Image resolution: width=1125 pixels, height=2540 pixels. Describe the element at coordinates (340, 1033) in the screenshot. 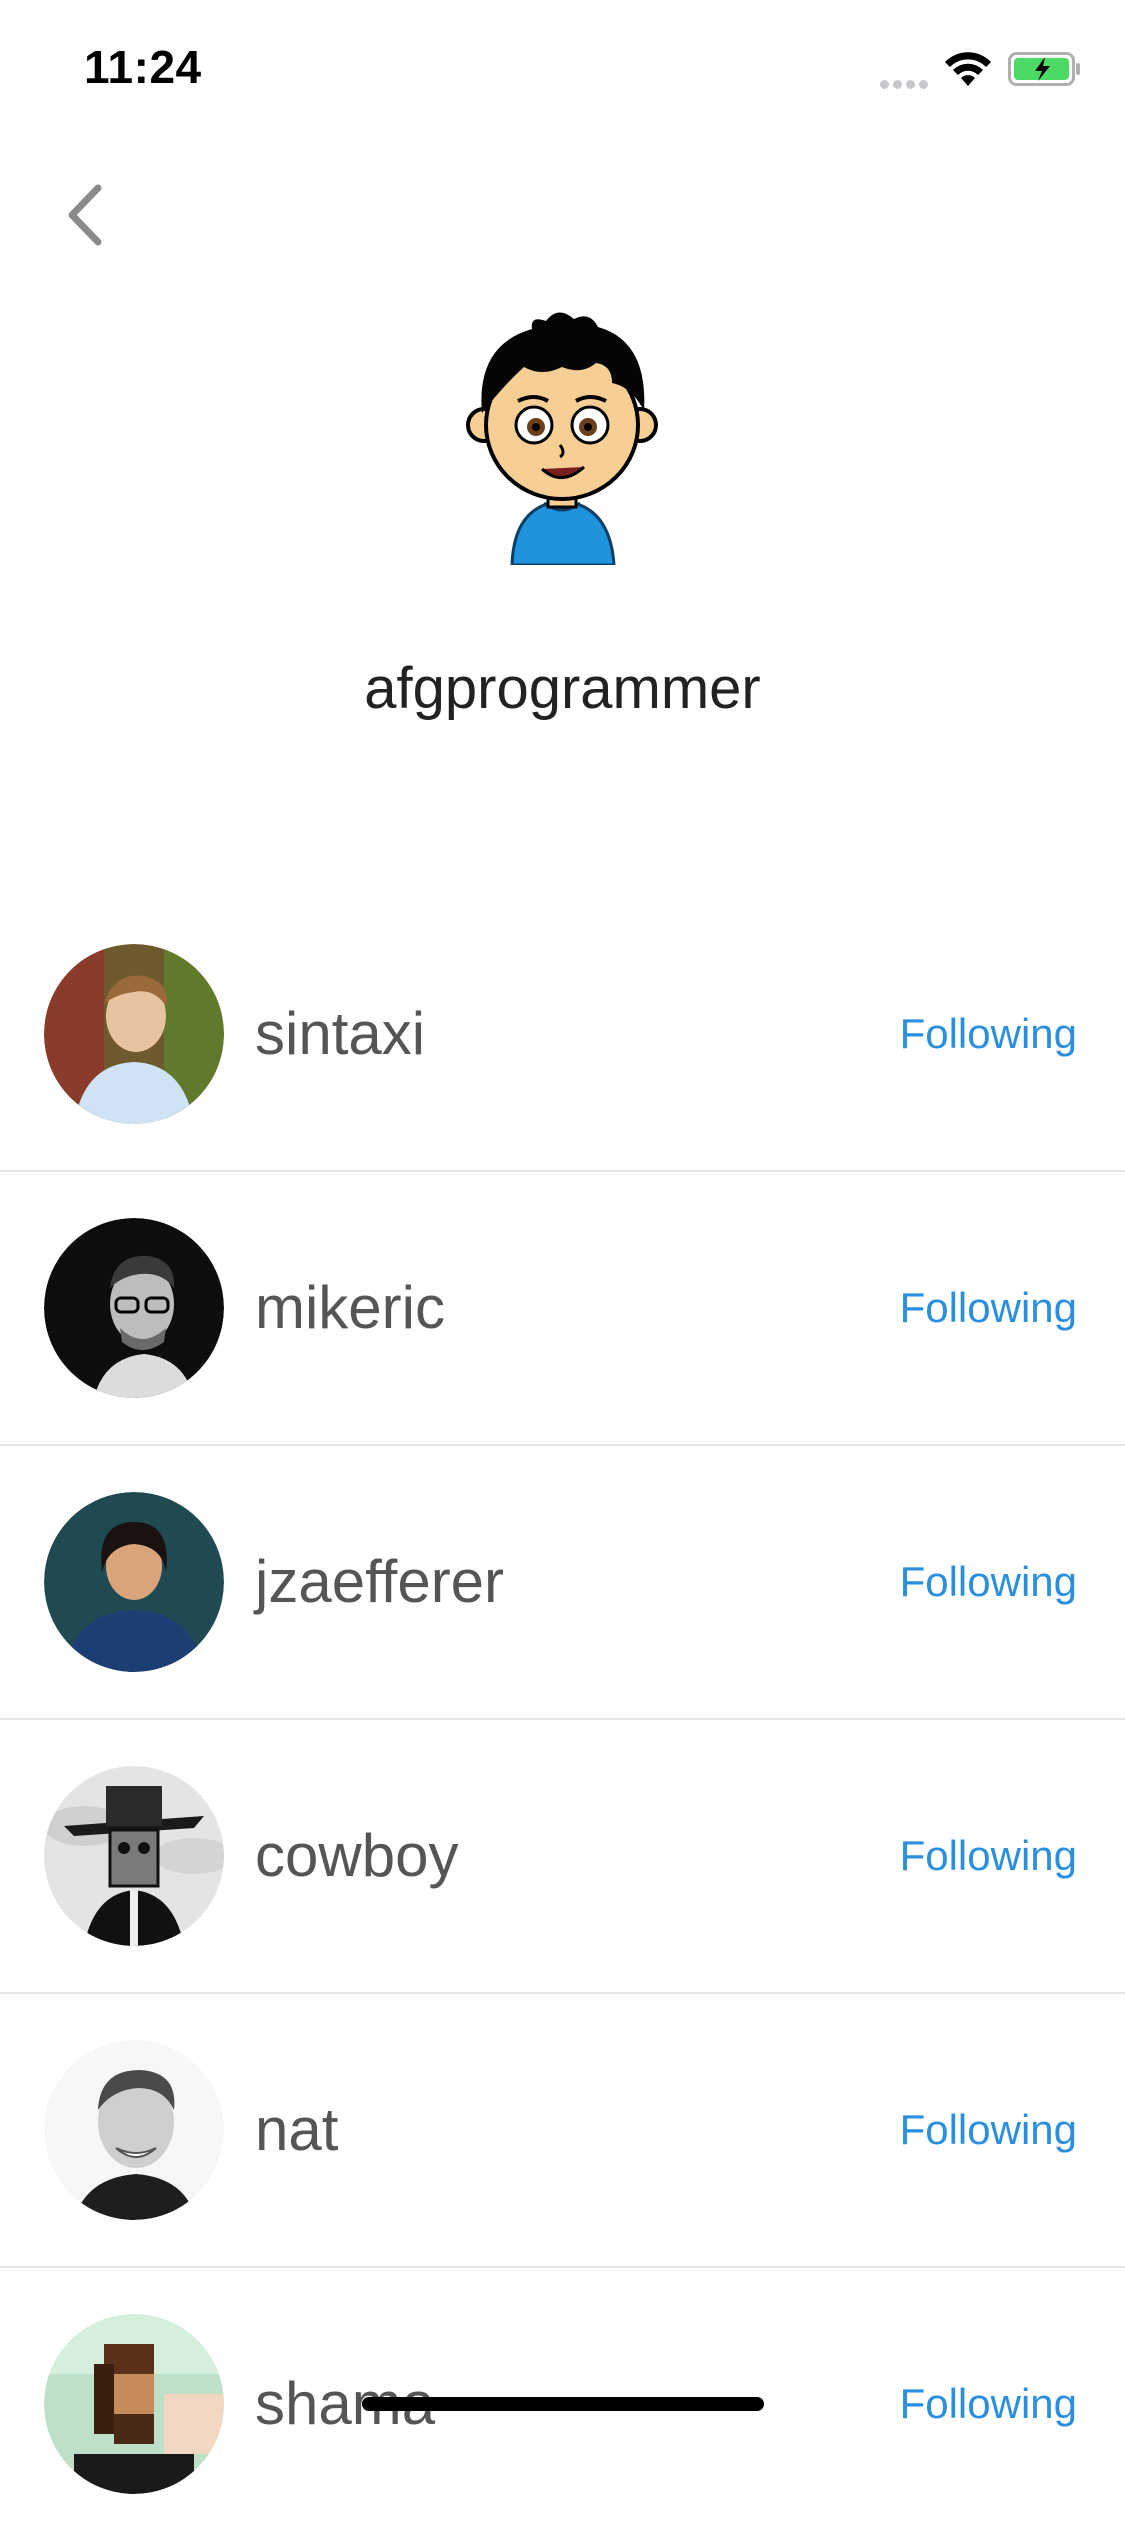

I see `username: sintaxi` at that location.